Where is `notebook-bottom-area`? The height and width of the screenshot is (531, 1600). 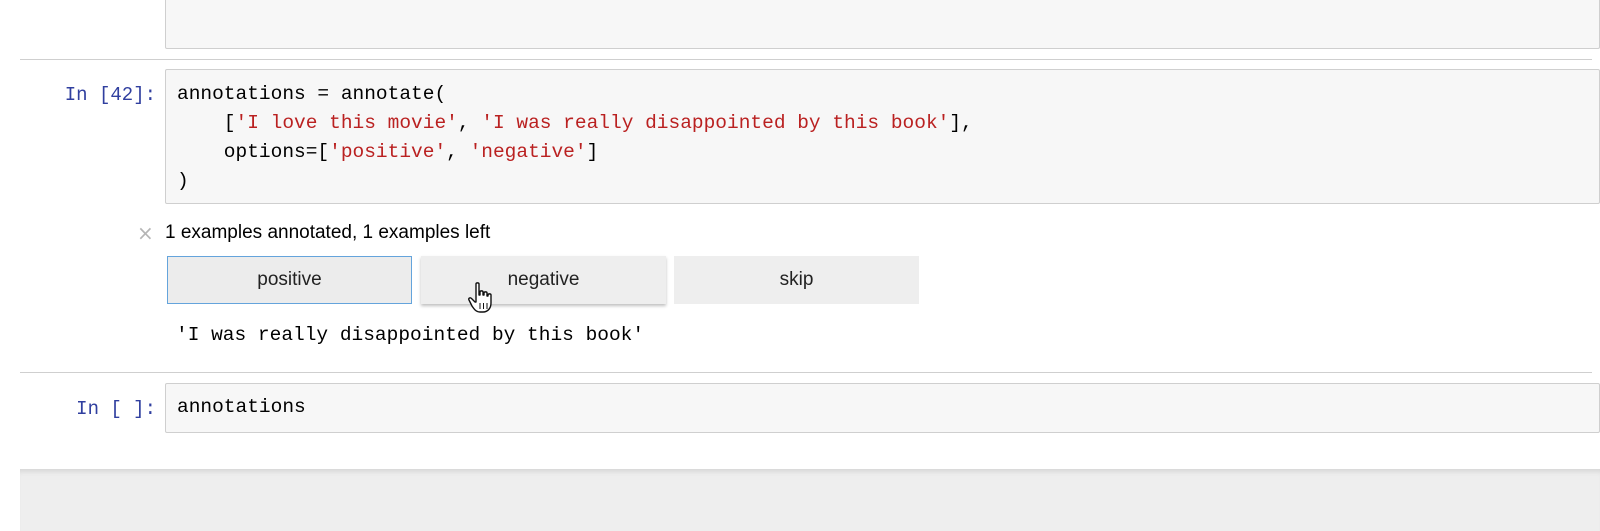
notebook-bottom-area is located at coordinates (810, 500).